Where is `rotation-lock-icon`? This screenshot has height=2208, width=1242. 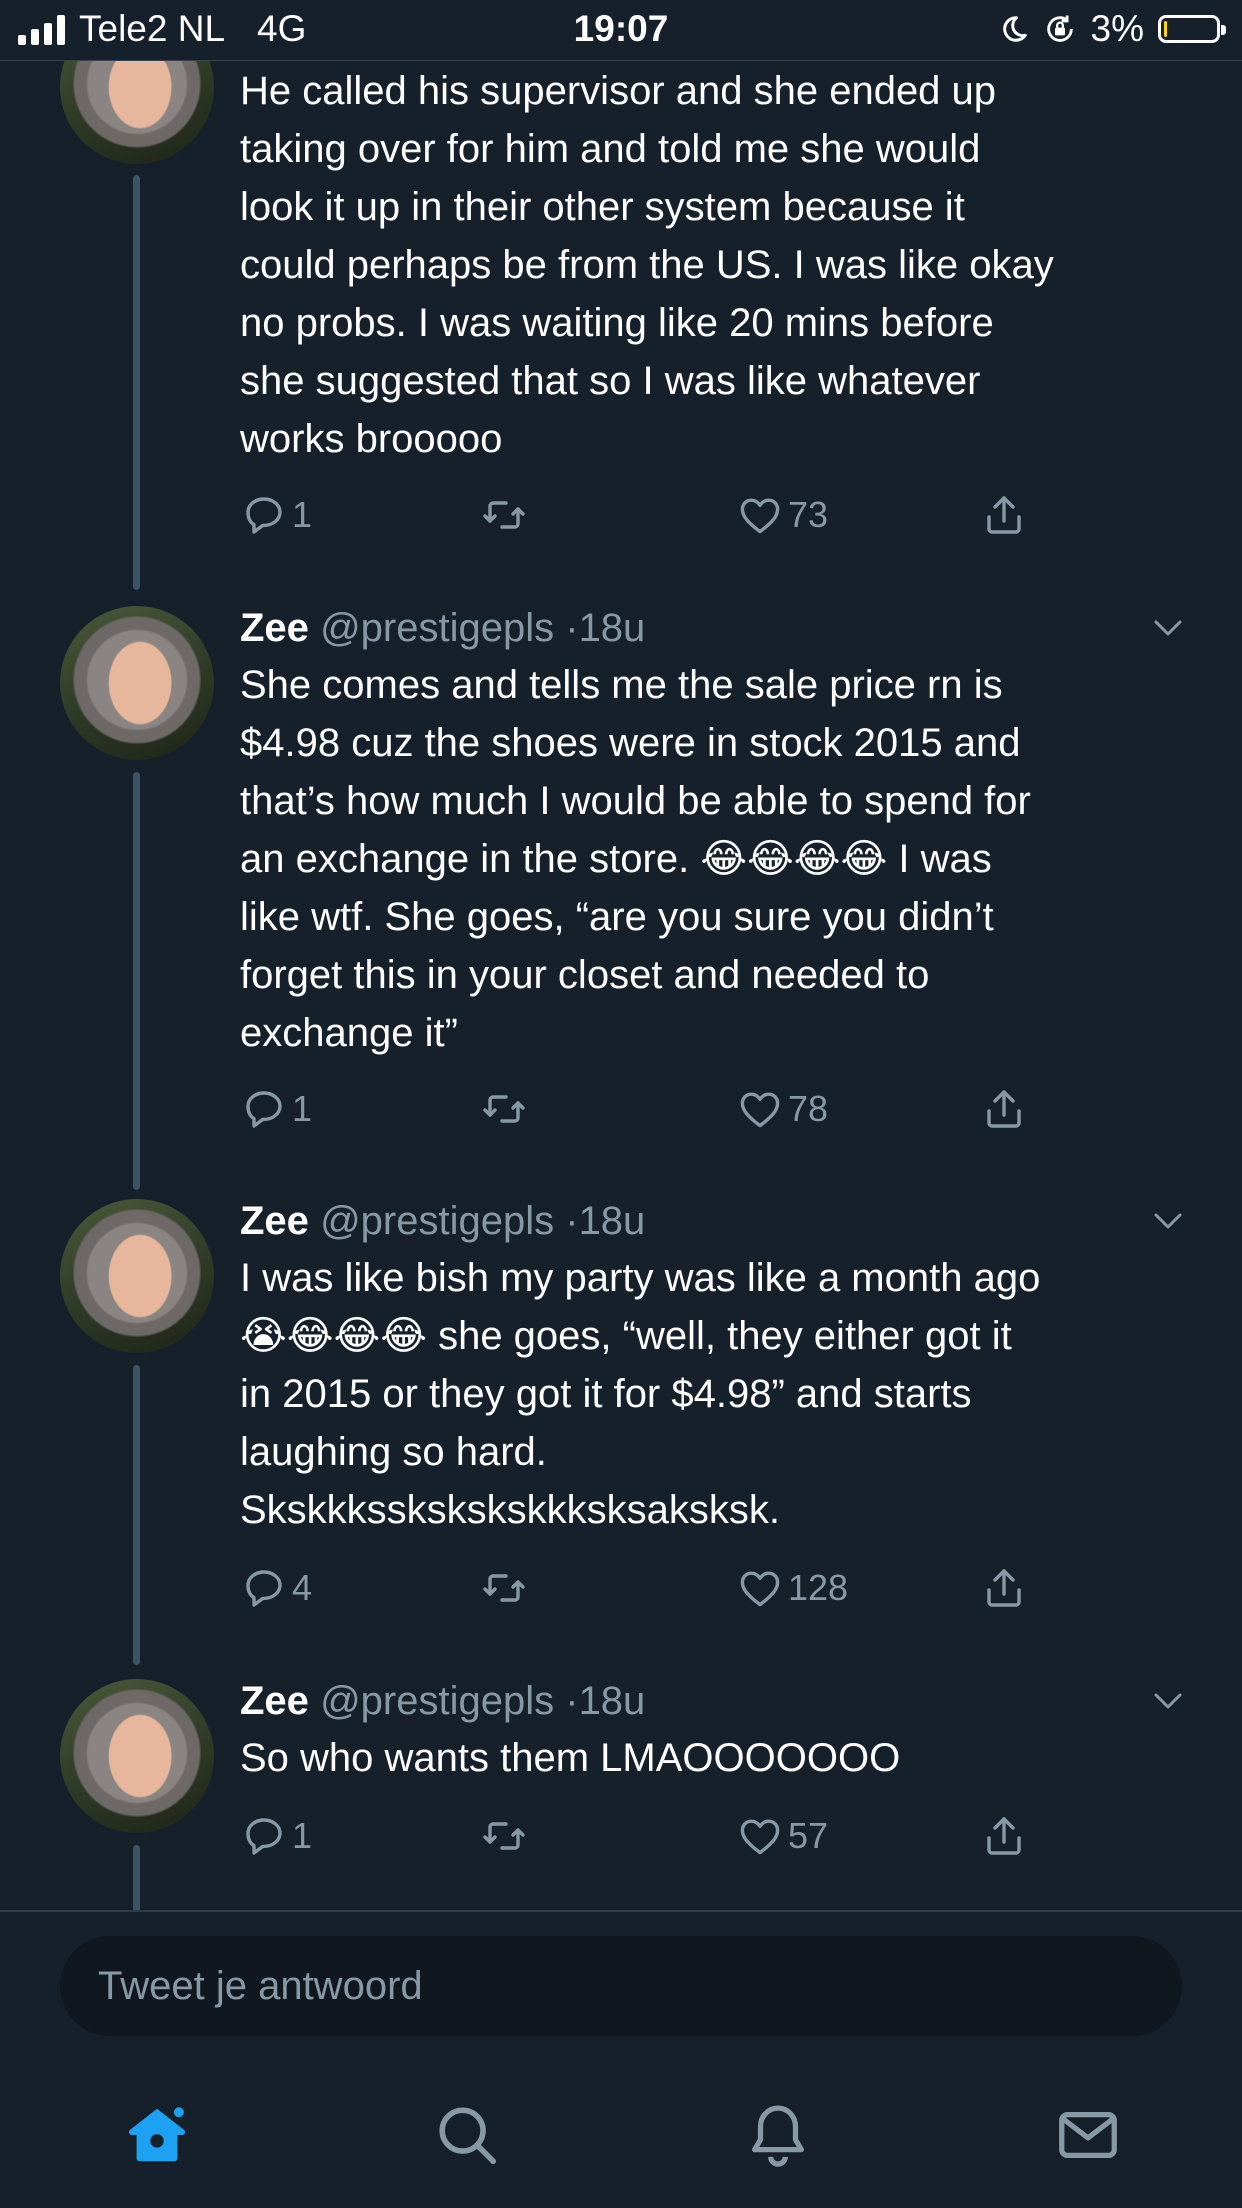 rotation-lock-icon is located at coordinates (1059, 28).